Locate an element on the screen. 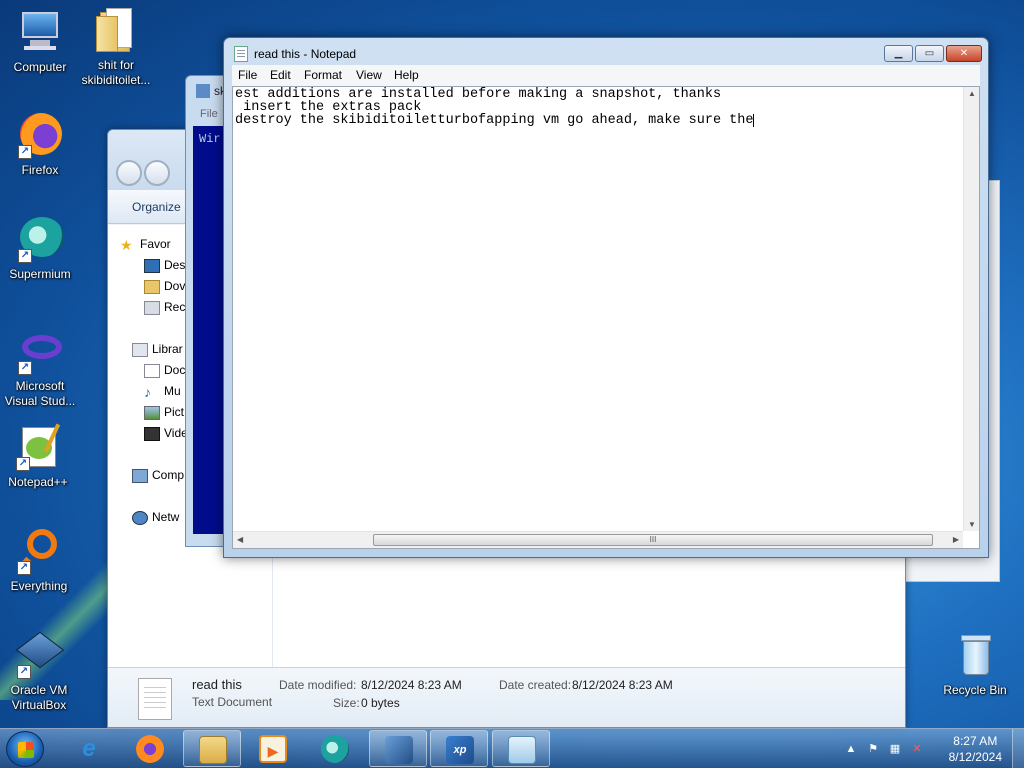 This screenshot has height=768, width=1024. console-app-icon is located at coordinates (203, 91).